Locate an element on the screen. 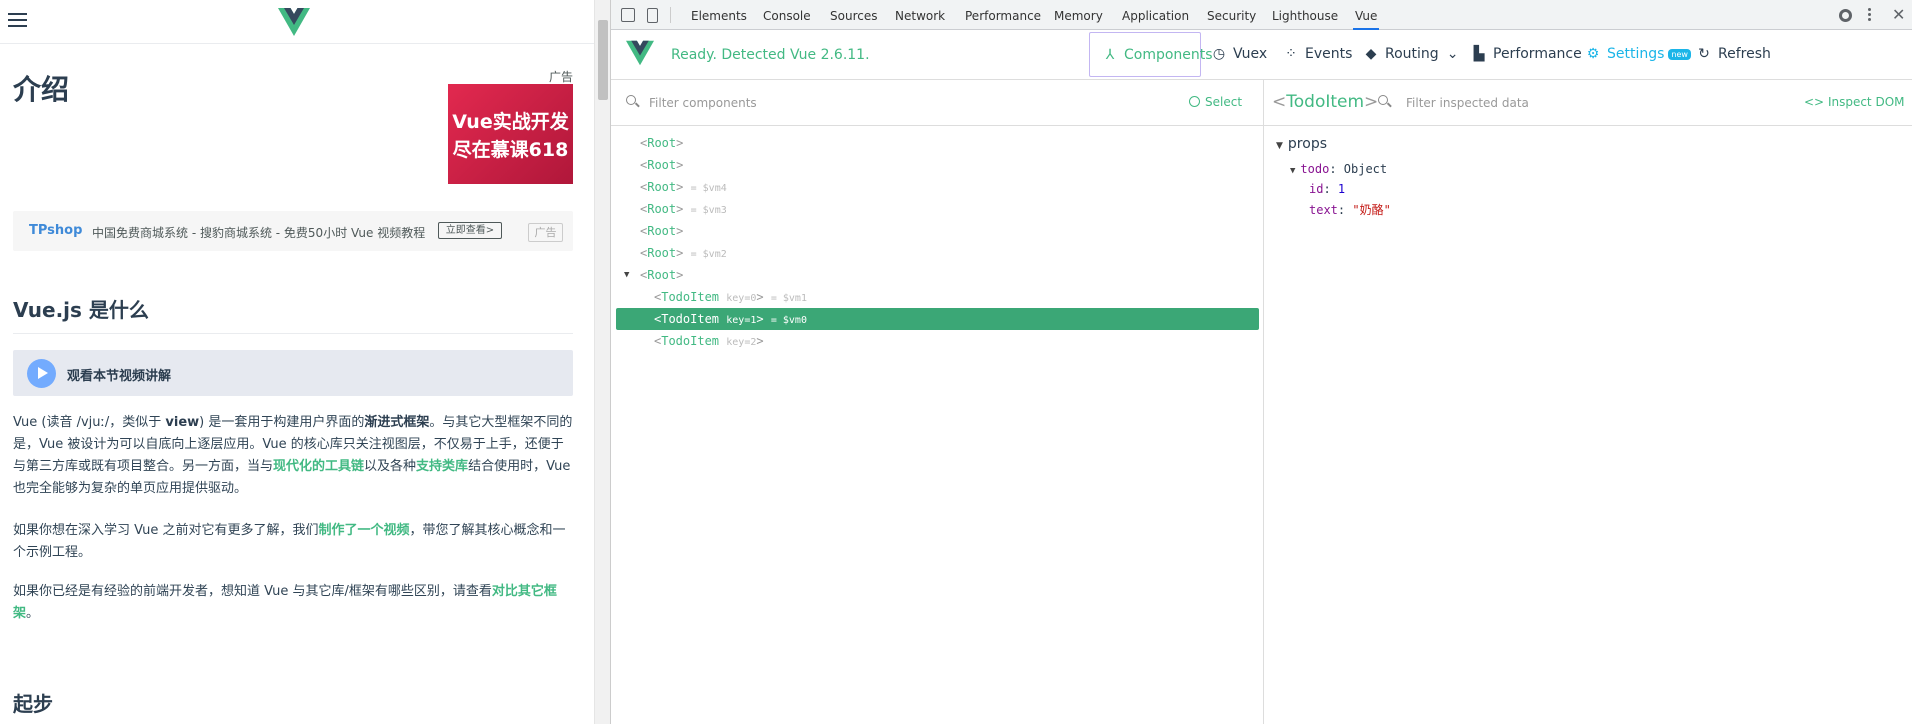 The image size is (1912, 724). video-lesson-bar: 观看本节视频讲解 is located at coordinates (293, 373).